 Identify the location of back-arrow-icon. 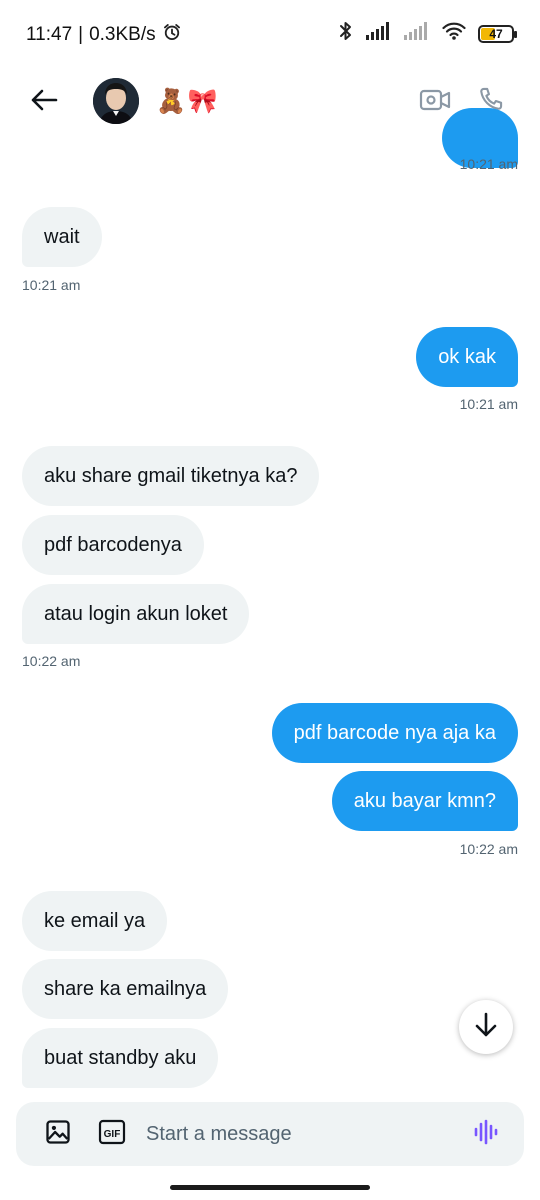
(44, 102).